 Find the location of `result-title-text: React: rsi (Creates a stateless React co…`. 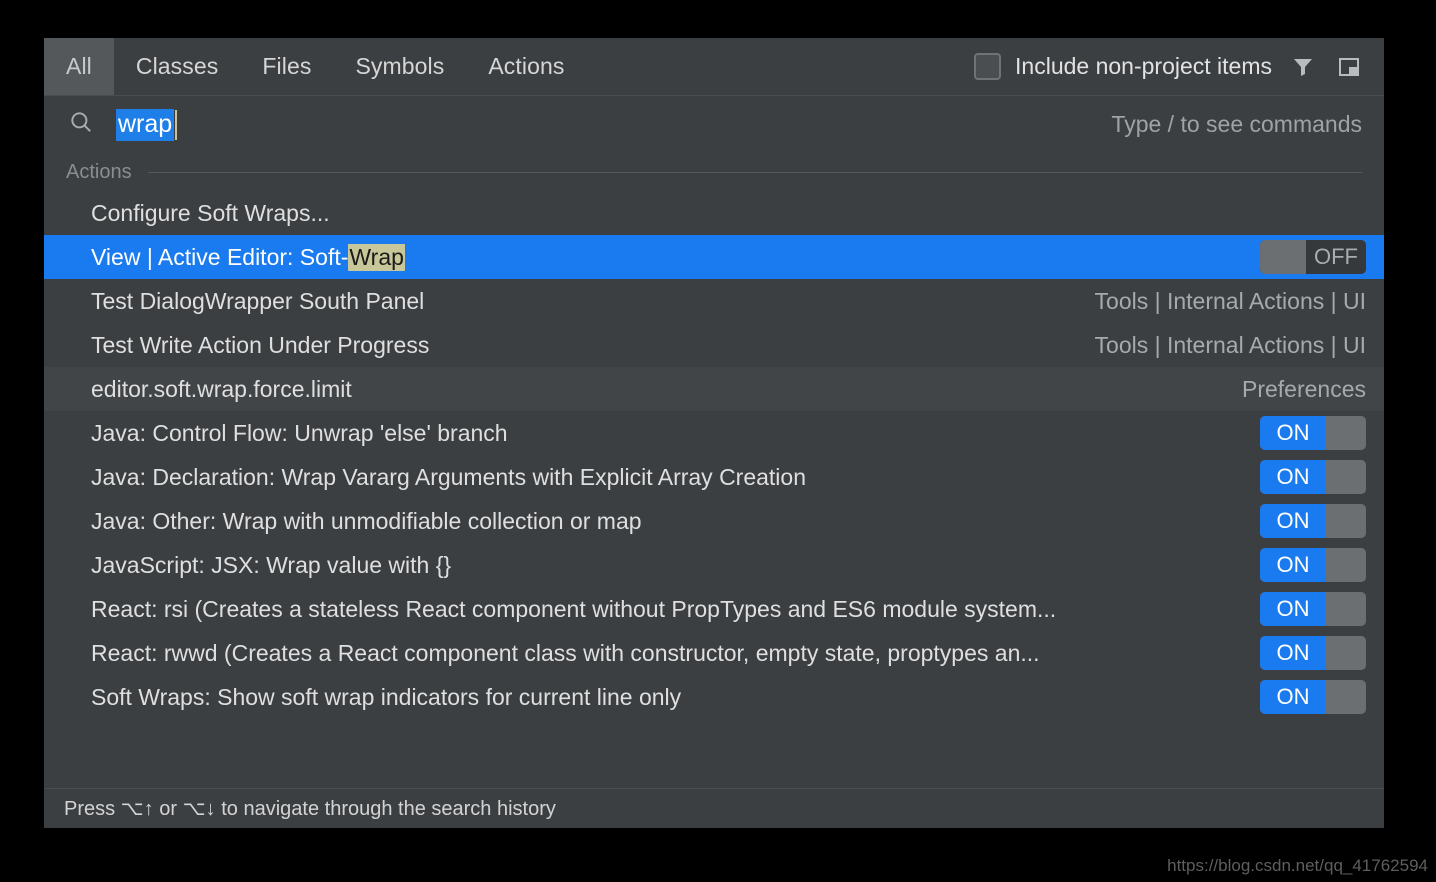

result-title-text: React: rsi (Creates a stateless React co… is located at coordinates (574, 608).